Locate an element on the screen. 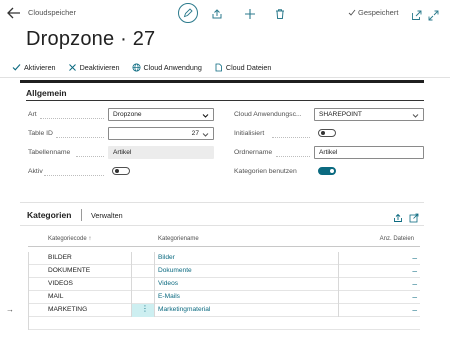 The height and width of the screenshot is (340, 450). section-heading-general: Allgemein is located at coordinates (46, 93).